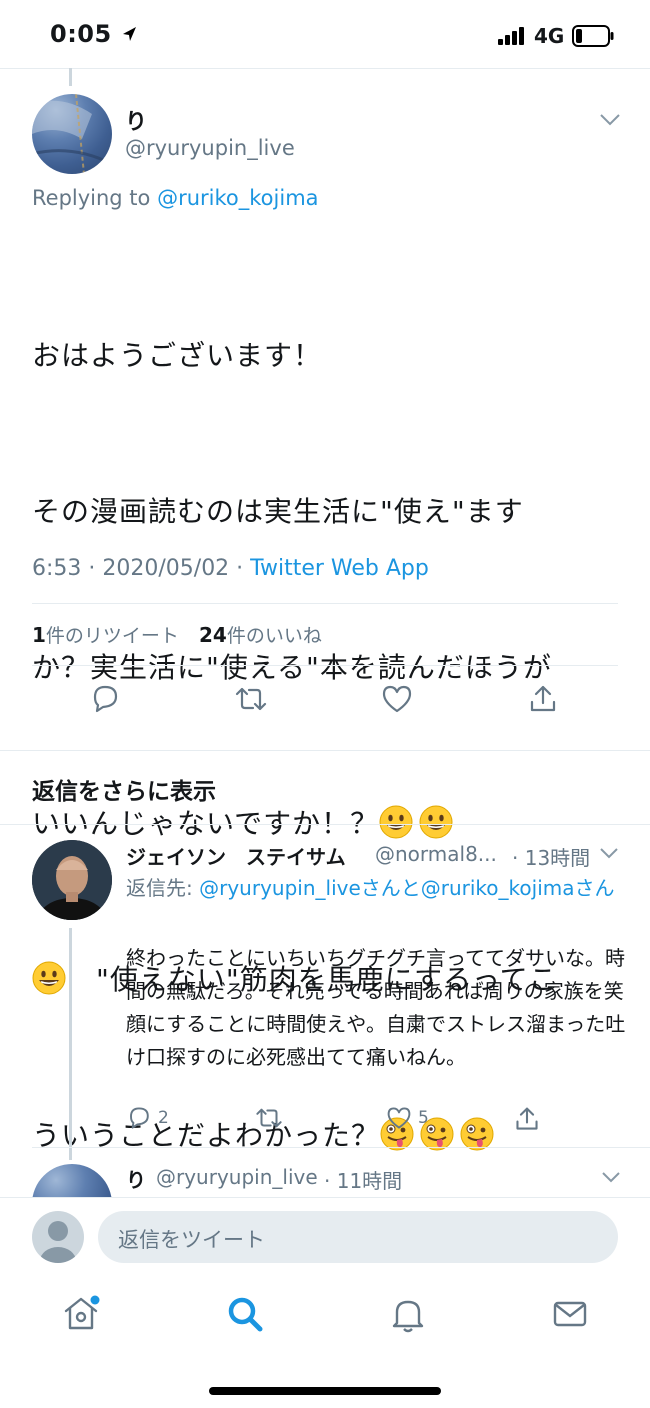  What do you see at coordinates (124, 789) in the screenshot?
I see `show-more-replies: 返信をさらに表示` at bounding box center [124, 789].